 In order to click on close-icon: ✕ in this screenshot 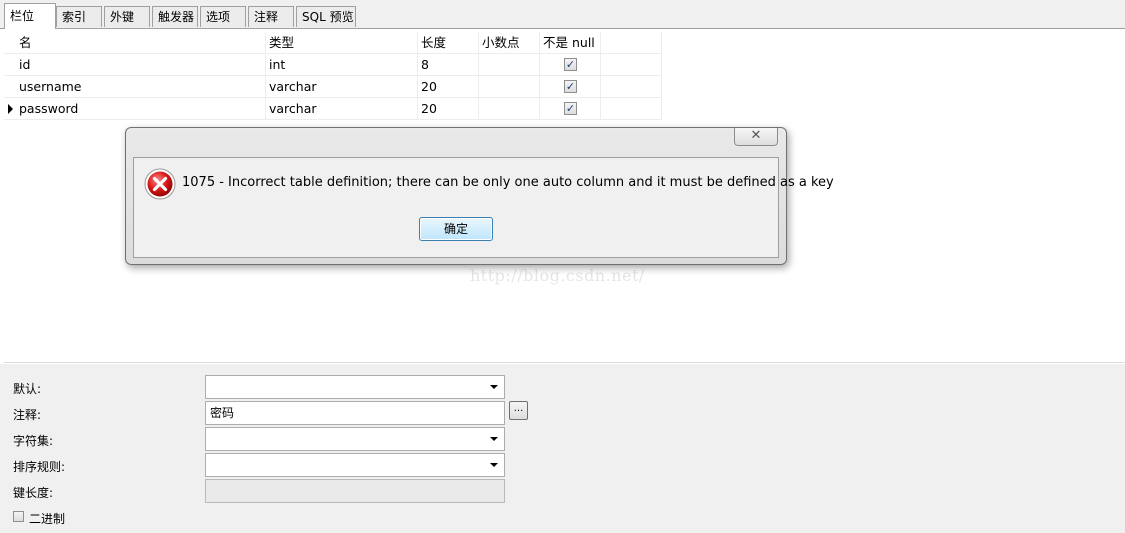, I will do `click(756, 135)`.